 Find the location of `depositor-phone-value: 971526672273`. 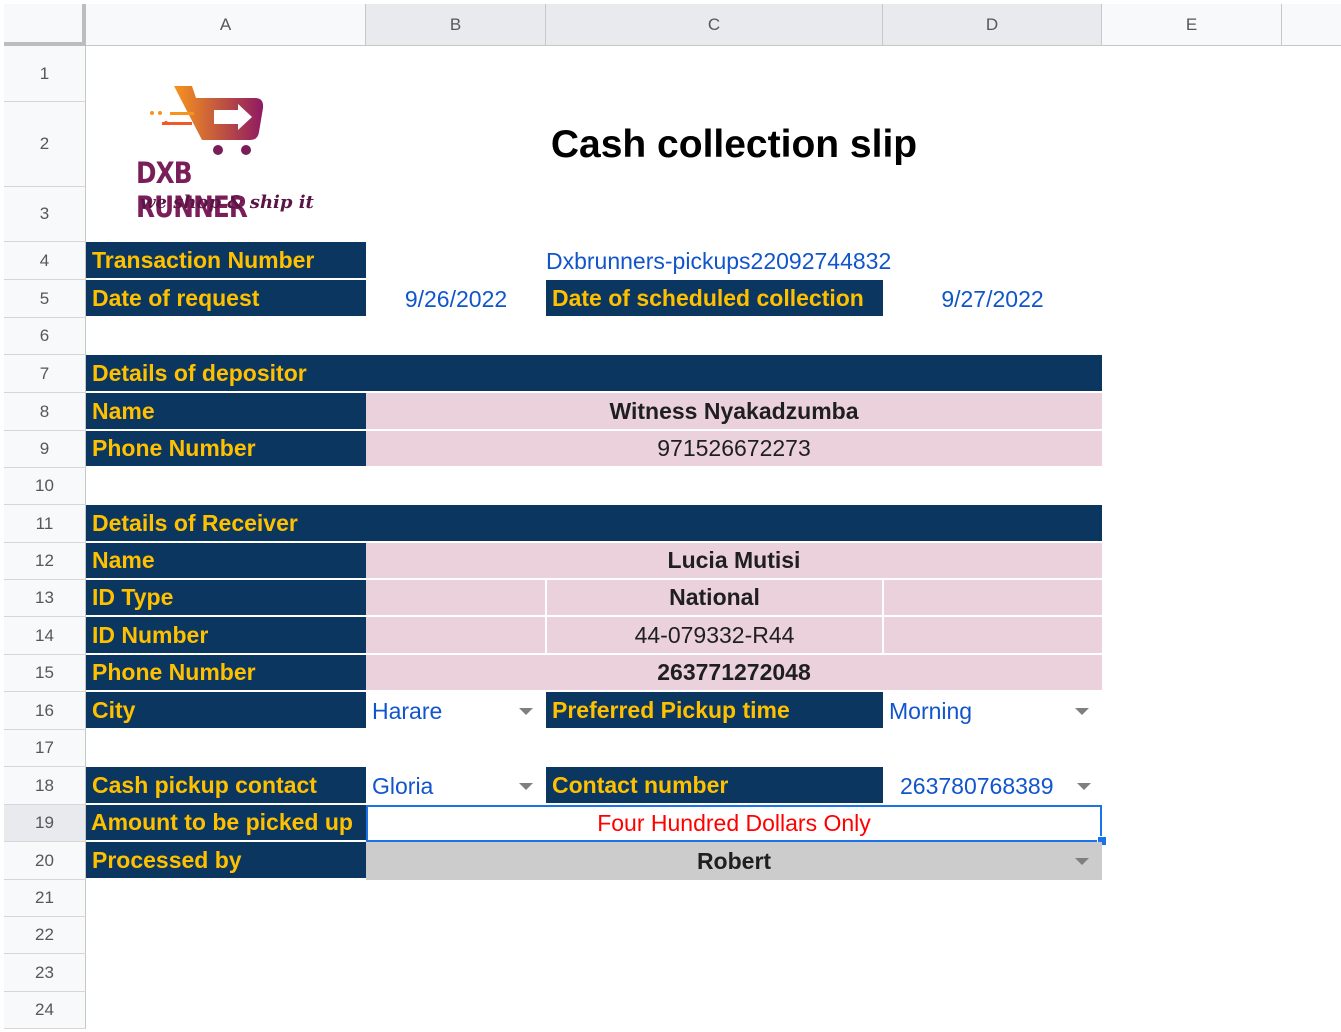

depositor-phone-value: 971526672273 is located at coordinates (734, 449).